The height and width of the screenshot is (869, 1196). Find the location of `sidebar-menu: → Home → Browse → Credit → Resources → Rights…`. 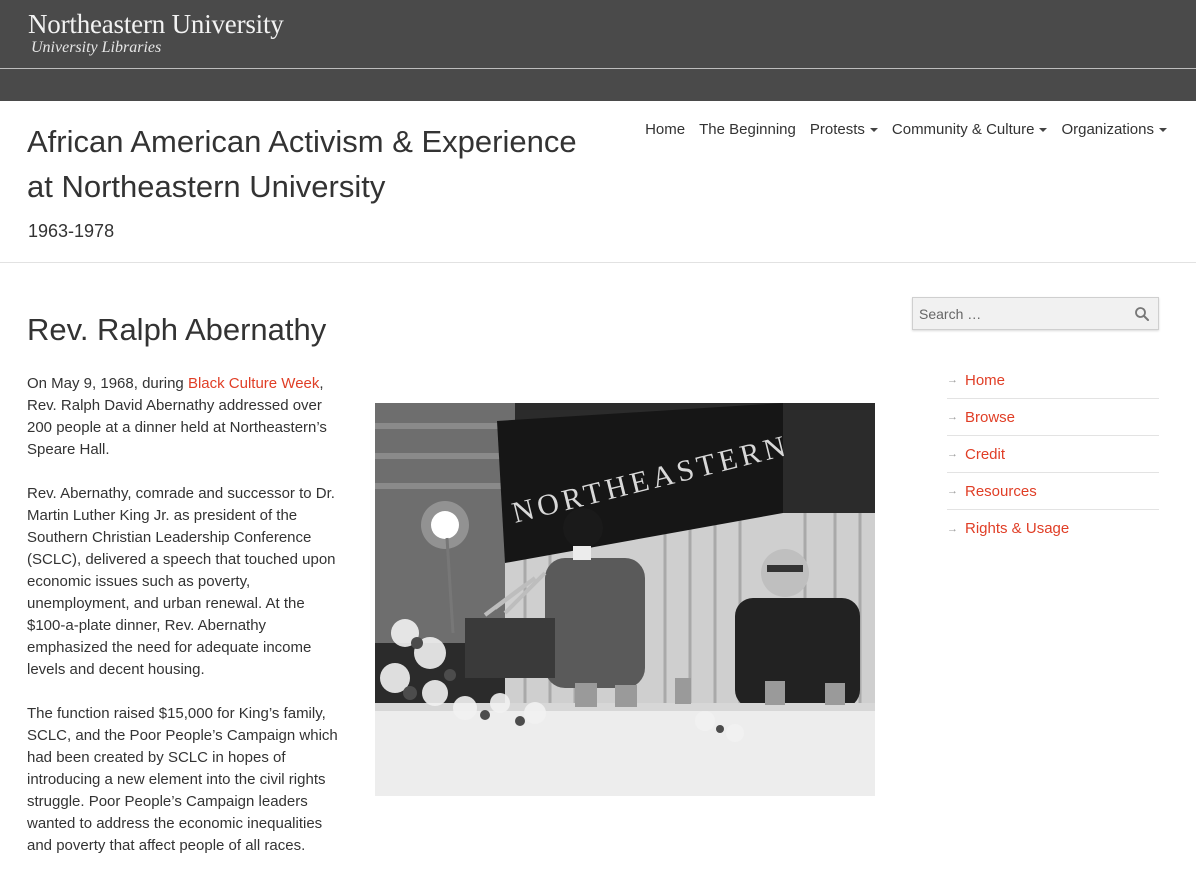

sidebar-menu: → Home → Browse → Credit → Resources → Rights… is located at coordinates (1053, 454).